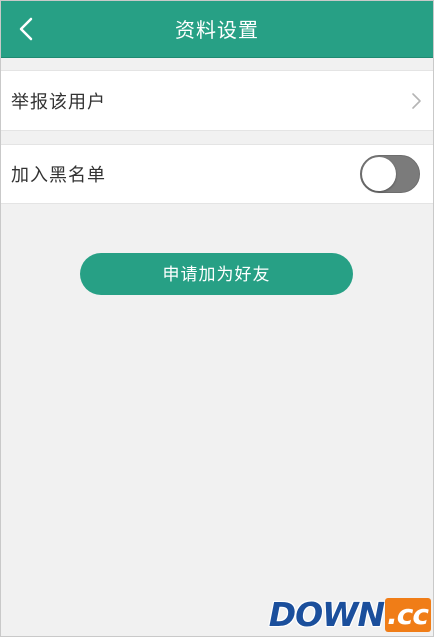  I want to click on toggle-knob, so click(379, 174).